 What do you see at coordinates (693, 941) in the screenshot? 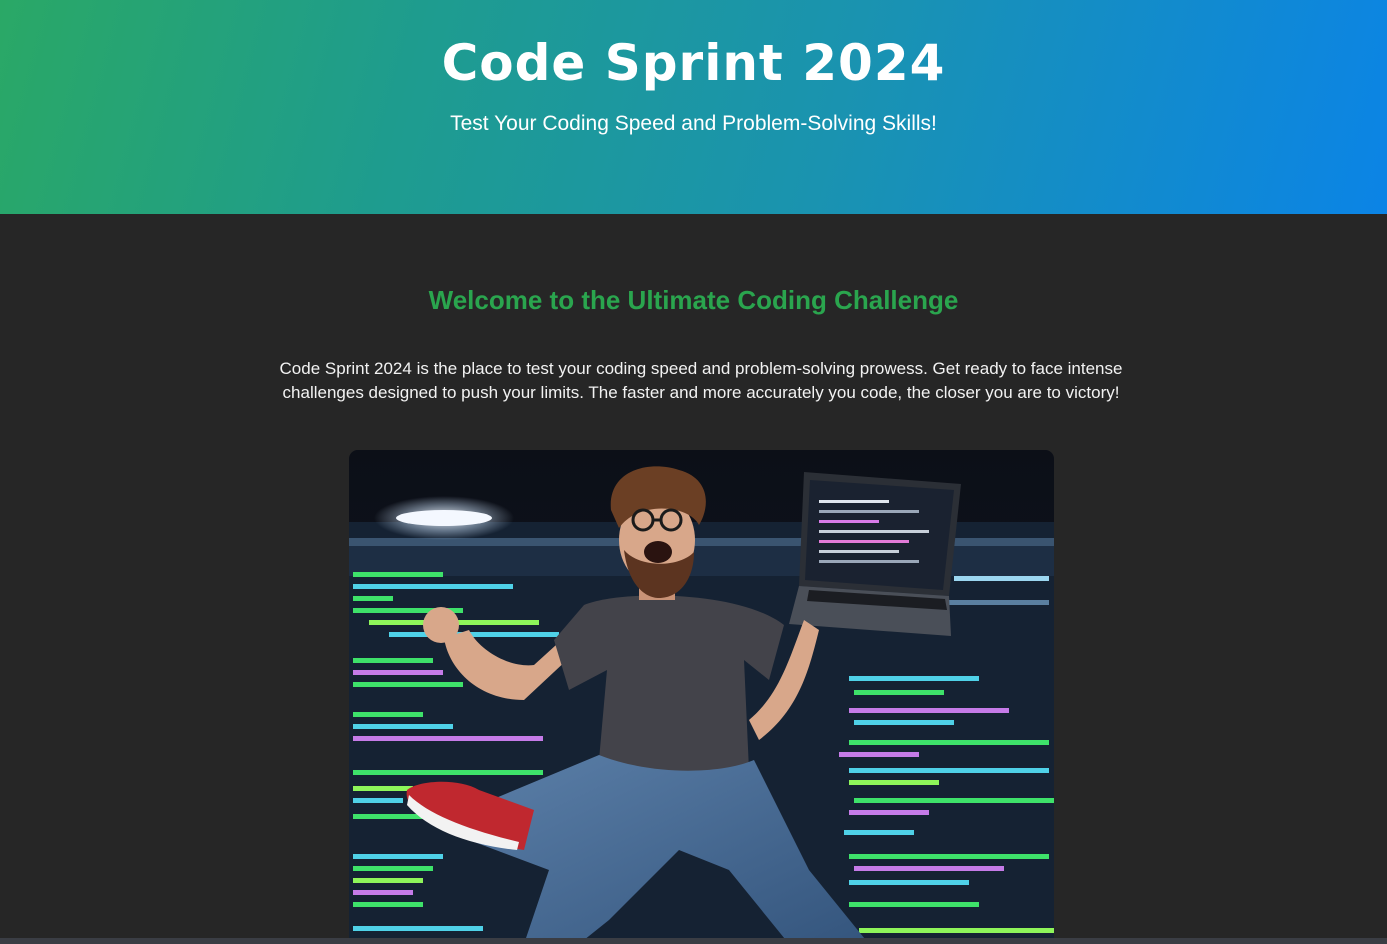
I see `horizontal-scrollbar` at bounding box center [693, 941].